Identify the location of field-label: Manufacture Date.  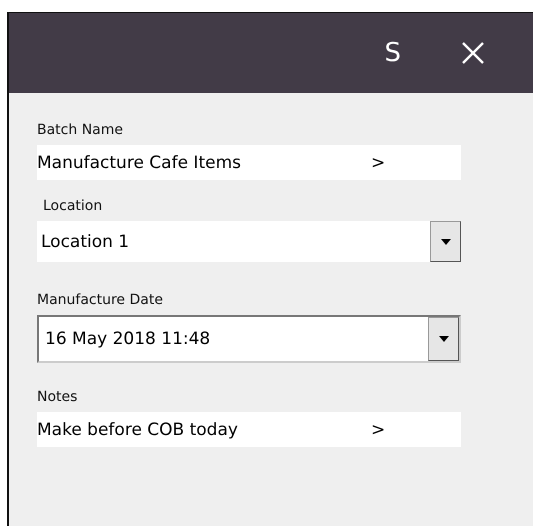
(100, 300).